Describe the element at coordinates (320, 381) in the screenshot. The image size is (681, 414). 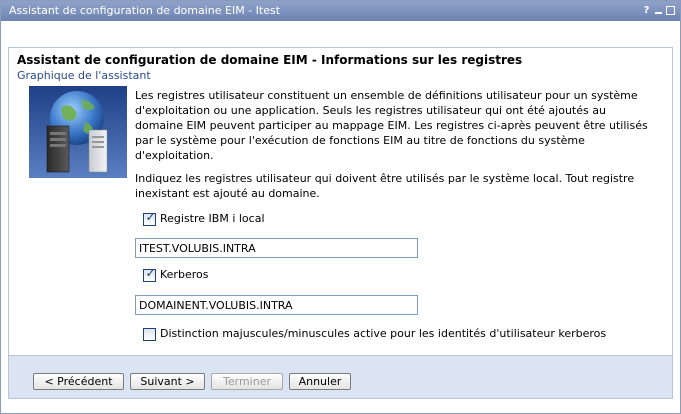
I see `cancel-button: Annuler` at that location.